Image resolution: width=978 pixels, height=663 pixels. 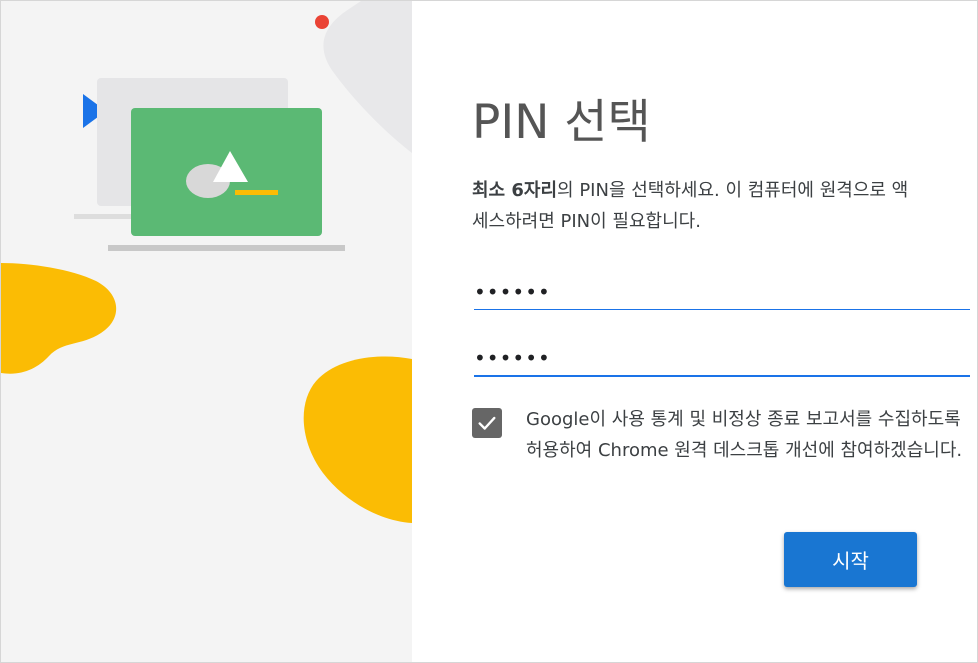 What do you see at coordinates (850, 559) in the screenshot?
I see `start-button: 시작` at bounding box center [850, 559].